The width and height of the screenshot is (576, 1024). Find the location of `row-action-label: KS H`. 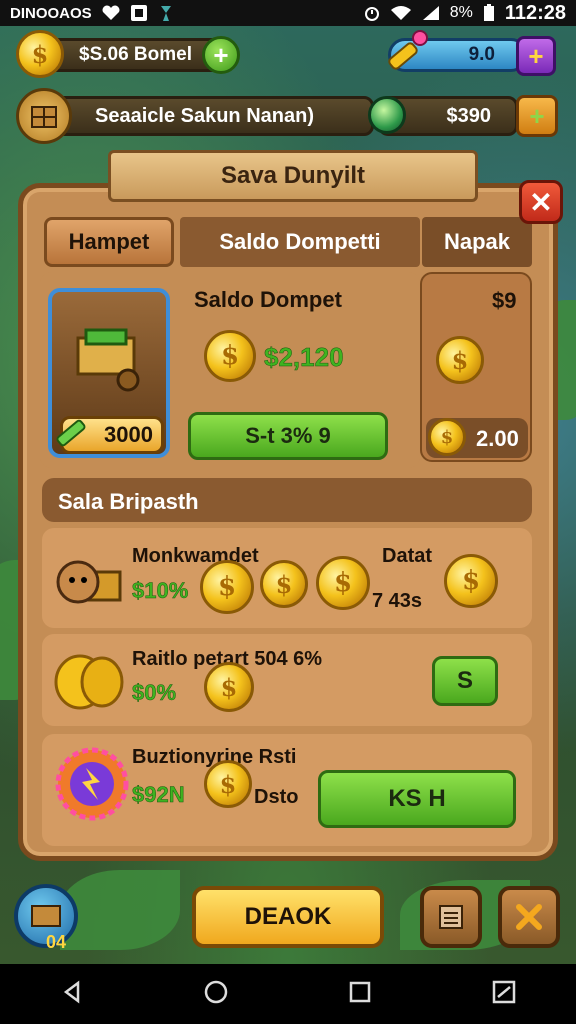

row-action-label: KS H is located at coordinates (417, 798).